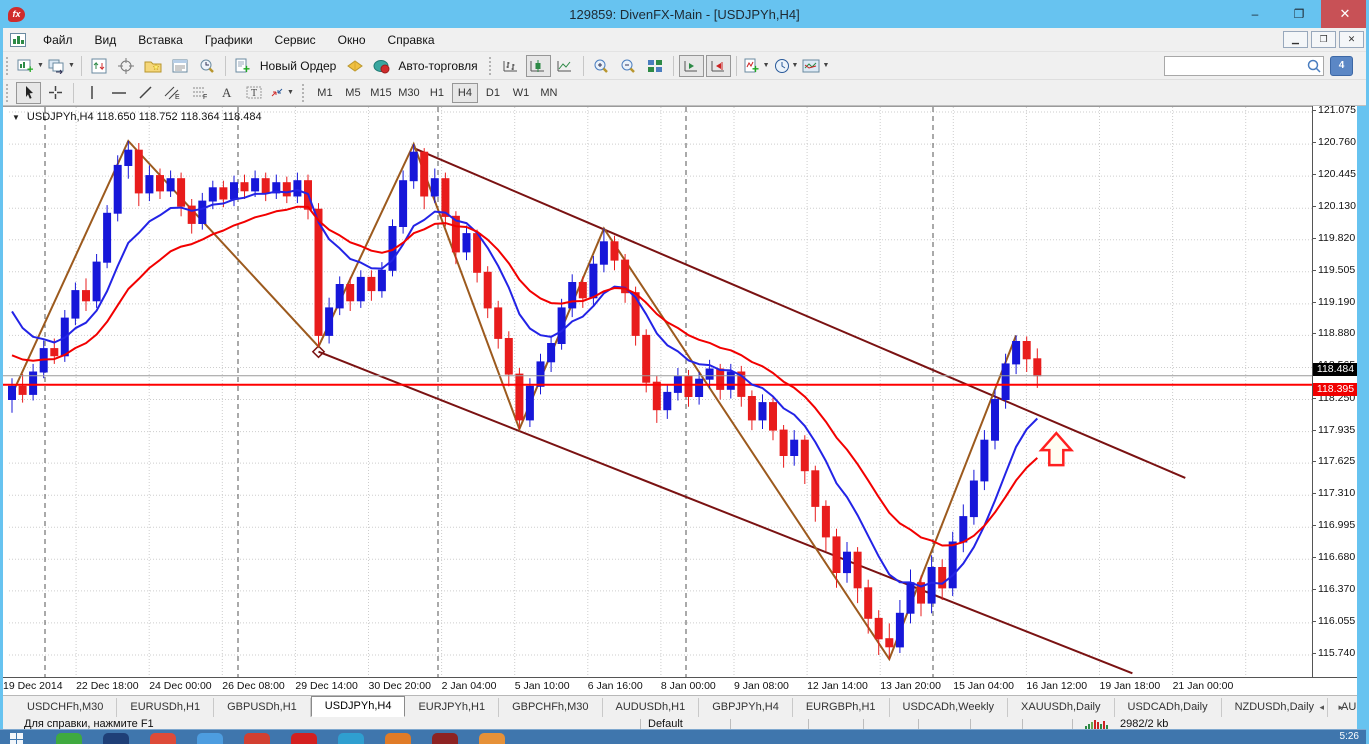 The width and height of the screenshot is (1369, 744). What do you see at coordinates (30, 66) in the screenshot?
I see `new-chart-button: + ▼` at bounding box center [30, 66].